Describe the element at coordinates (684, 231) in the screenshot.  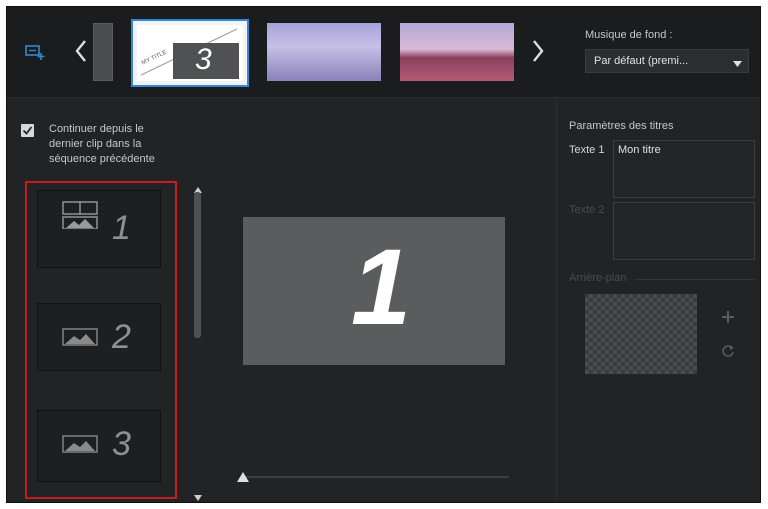
I see `text2-field` at that location.